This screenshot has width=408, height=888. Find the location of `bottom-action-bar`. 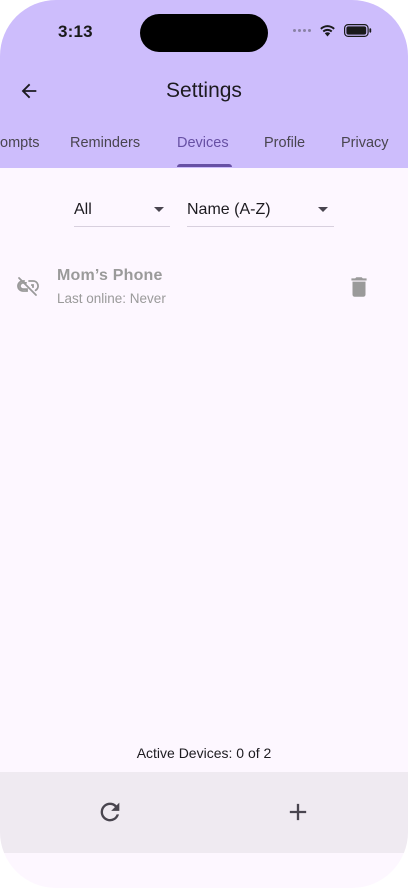

bottom-action-bar is located at coordinates (204, 812).